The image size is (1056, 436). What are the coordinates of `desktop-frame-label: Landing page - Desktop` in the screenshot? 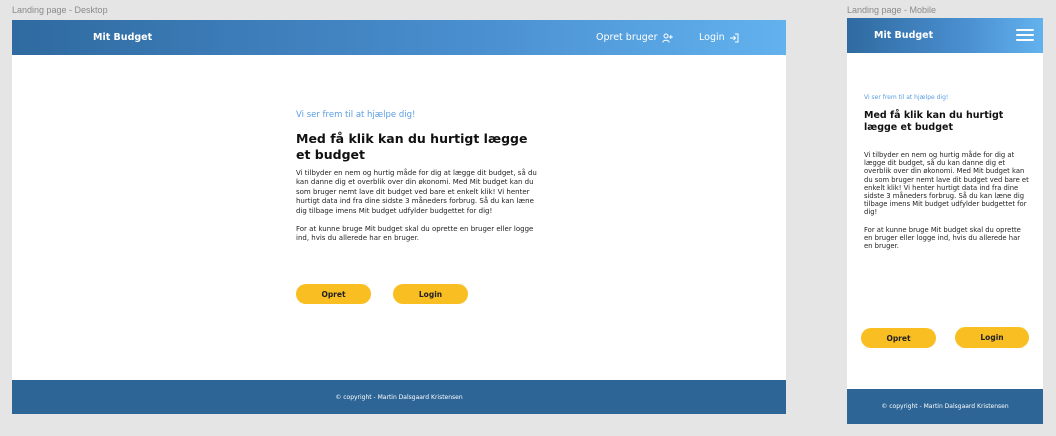 It's located at (60, 10).